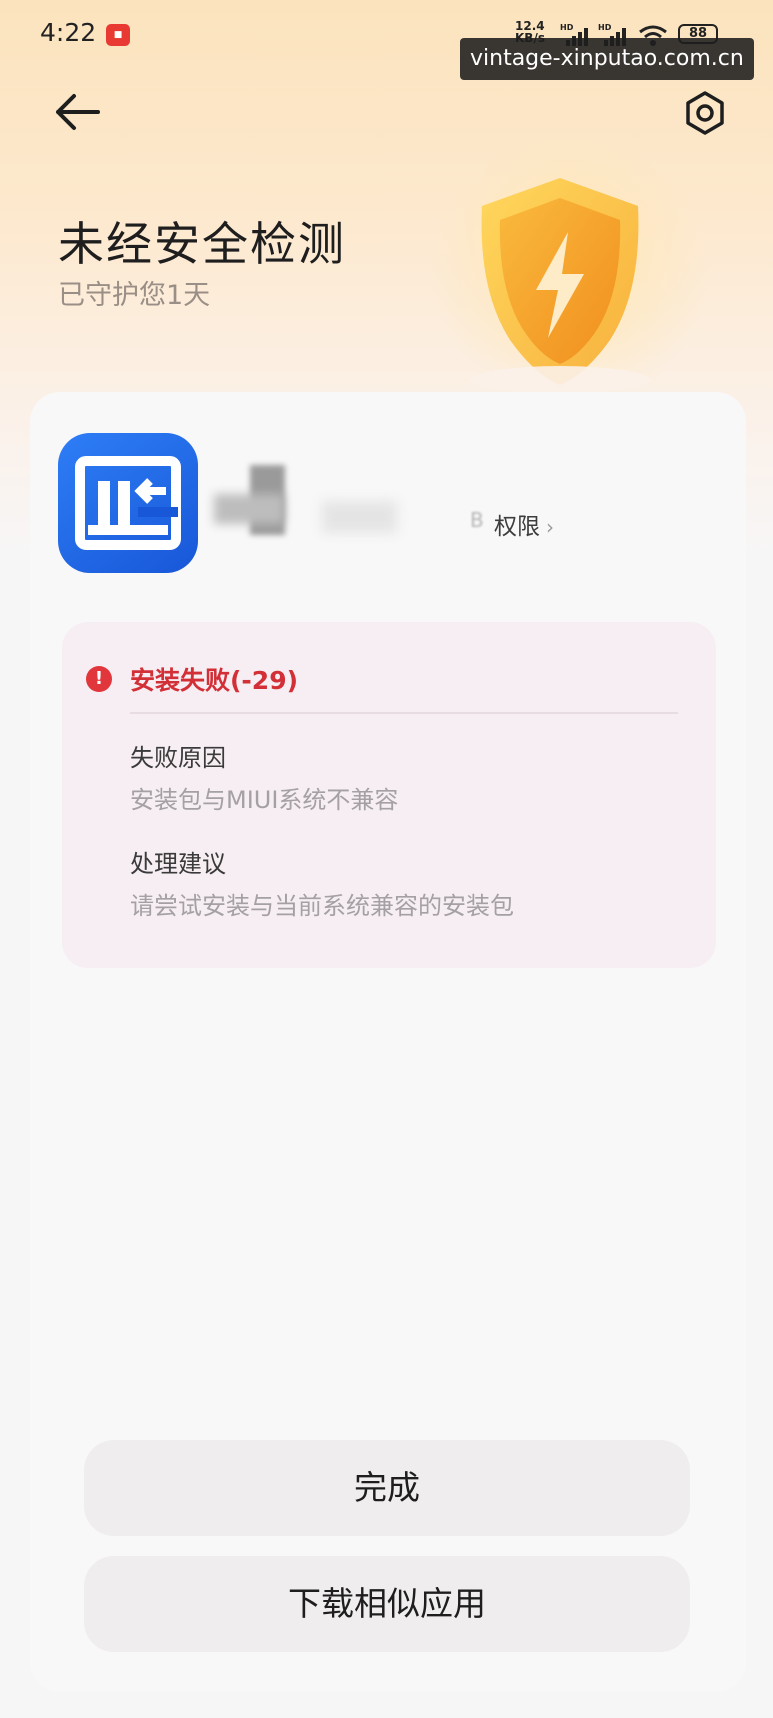 The width and height of the screenshot is (773, 1718). I want to click on suggestion-label: 处理建议, so click(178, 864).